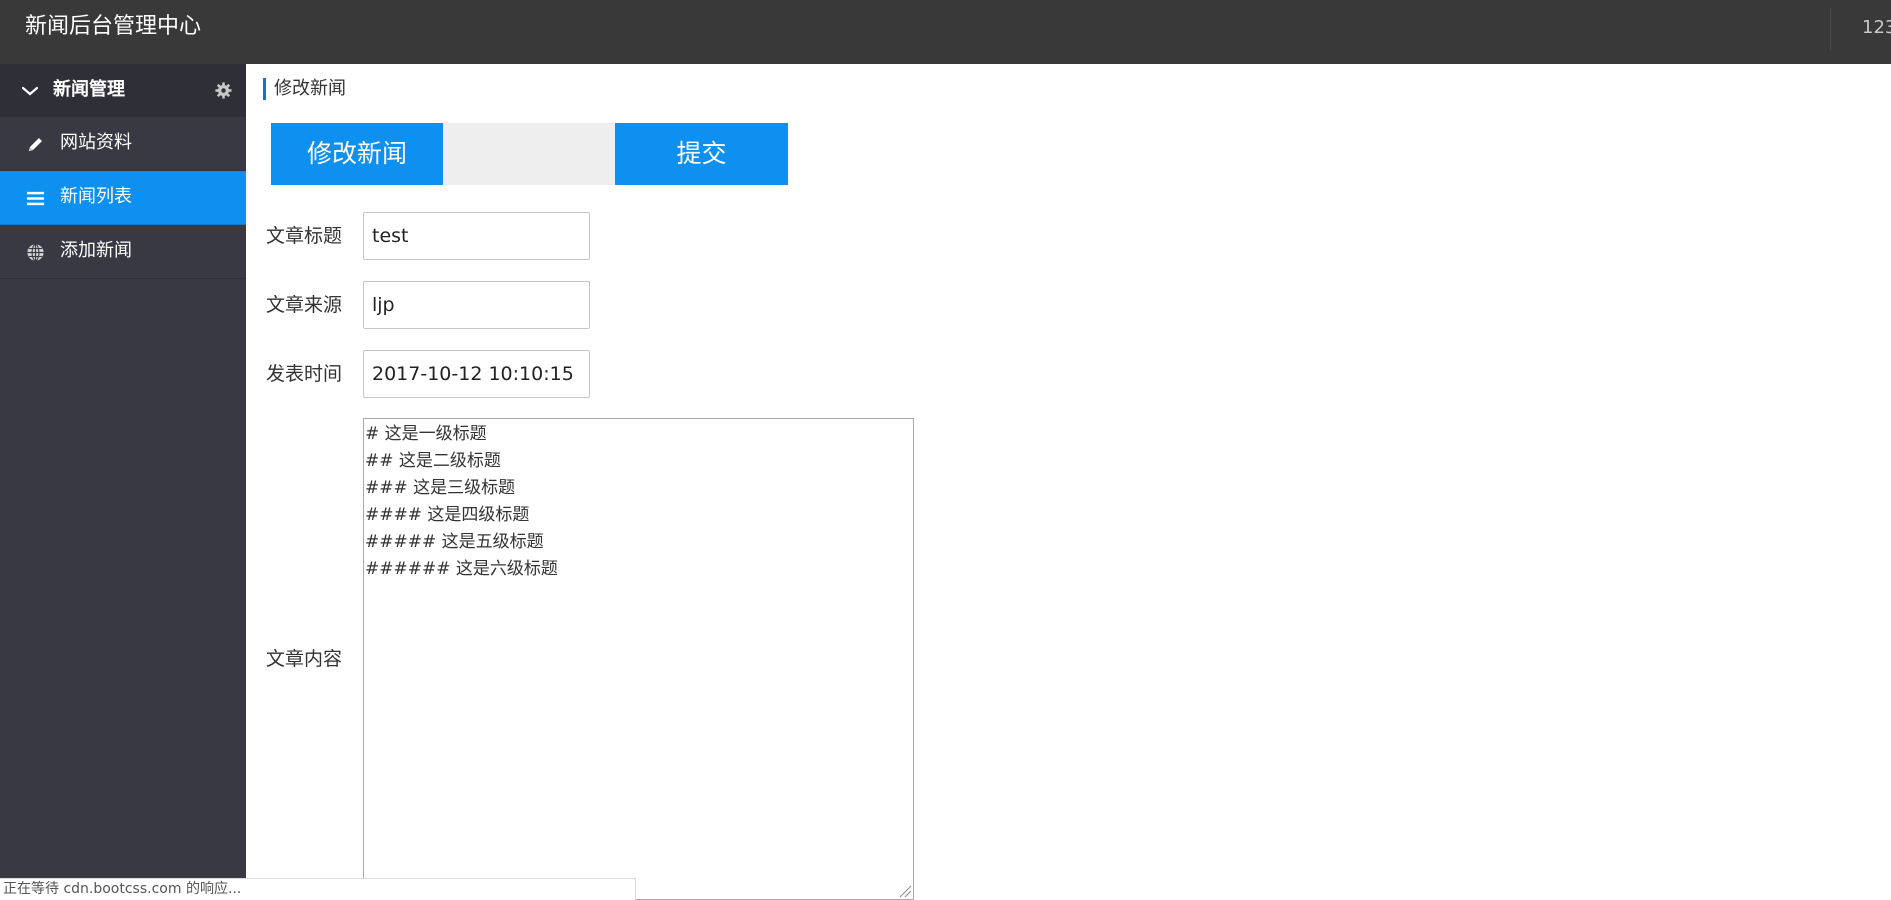 This screenshot has width=1891, height=900. Describe the element at coordinates (701, 154) in the screenshot. I see `submit-button: 提交` at that location.